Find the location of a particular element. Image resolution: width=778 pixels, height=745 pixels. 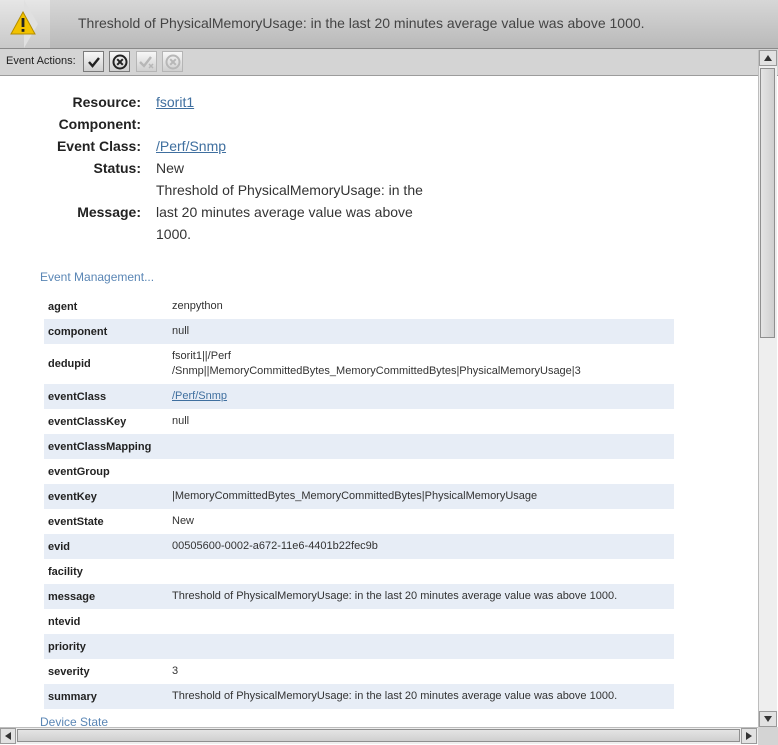

scroll-up-button is located at coordinates (768, 58).